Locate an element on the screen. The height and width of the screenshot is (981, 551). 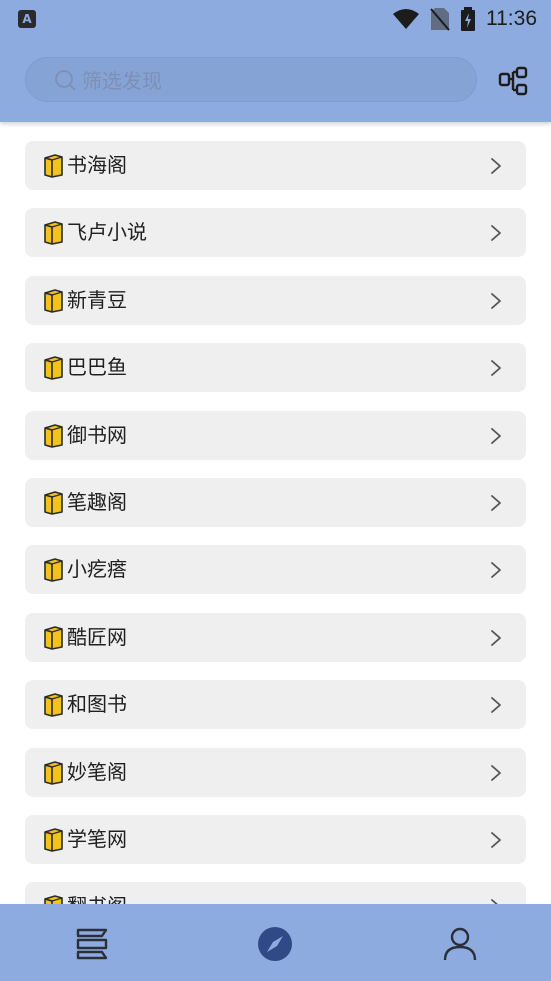
list-item: 翻书阁 is located at coordinates (275, 893).